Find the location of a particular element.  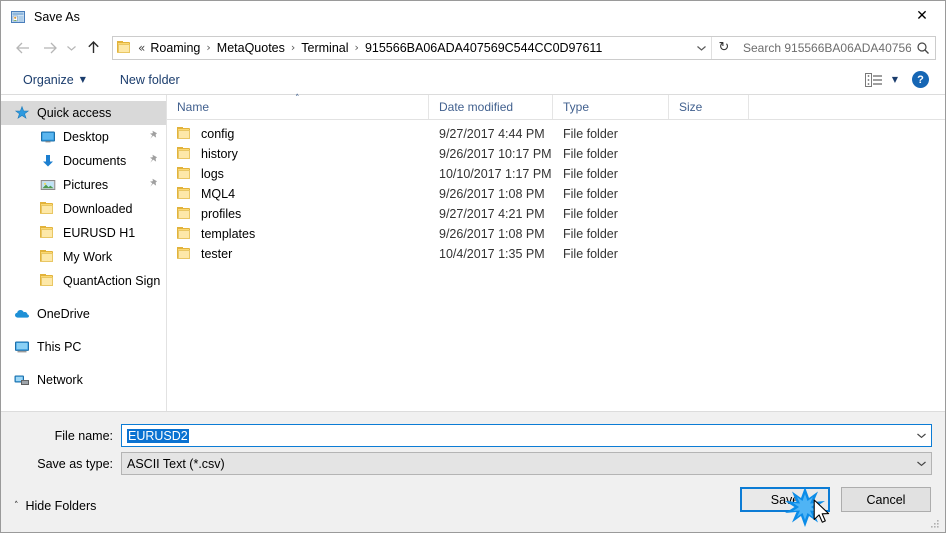

table-row: history 9/26/2017 10:17 PM File folder is located at coordinates (556, 154).